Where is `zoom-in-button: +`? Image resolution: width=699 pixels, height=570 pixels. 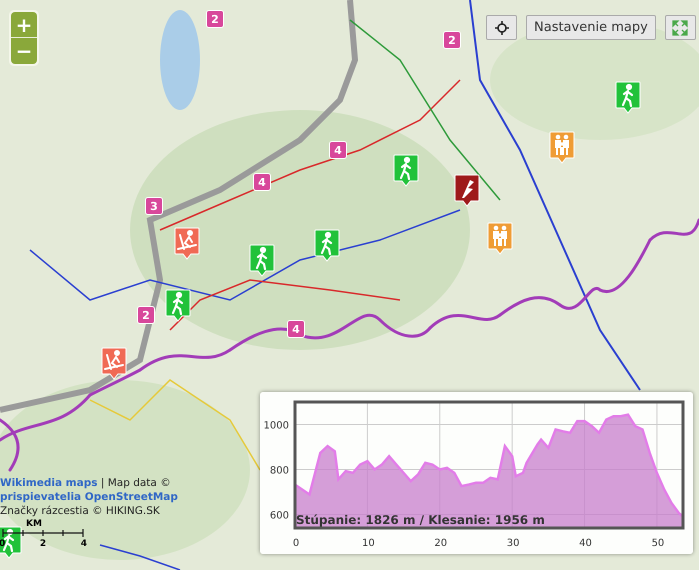
zoom-in-button: + is located at coordinates (24, 25).